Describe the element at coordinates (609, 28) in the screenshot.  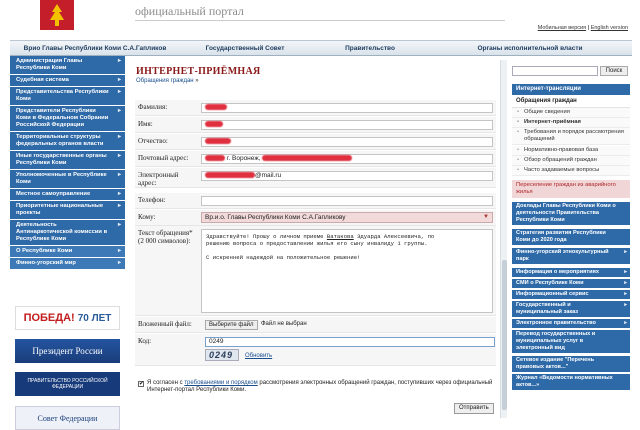
I see `english-version-link: English version` at that location.